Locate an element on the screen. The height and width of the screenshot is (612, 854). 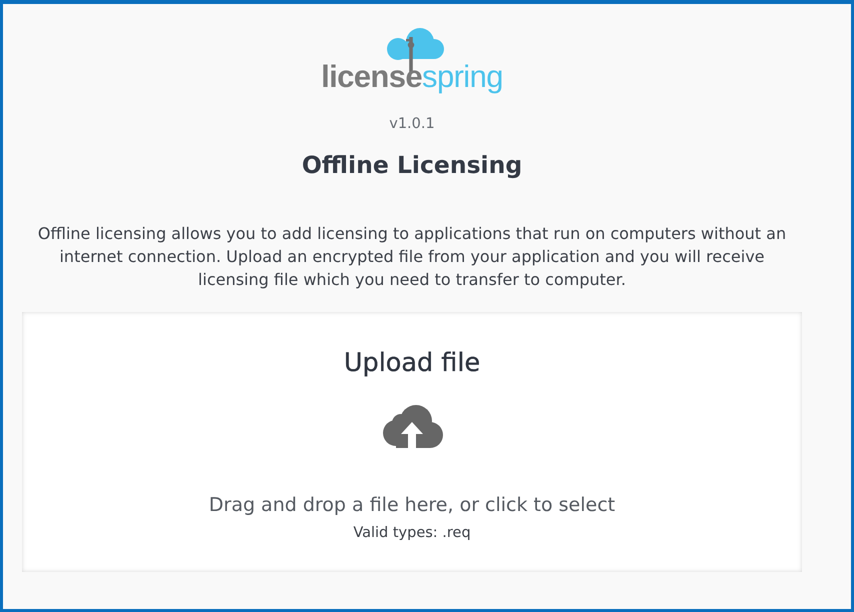
version-label: v1.0.1 is located at coordinates (412, 124).